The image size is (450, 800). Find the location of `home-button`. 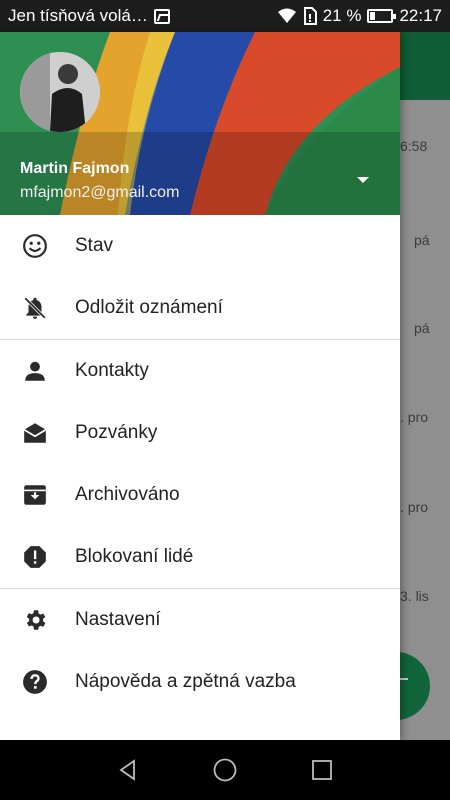

home-button is located at coordinates (225, 770).